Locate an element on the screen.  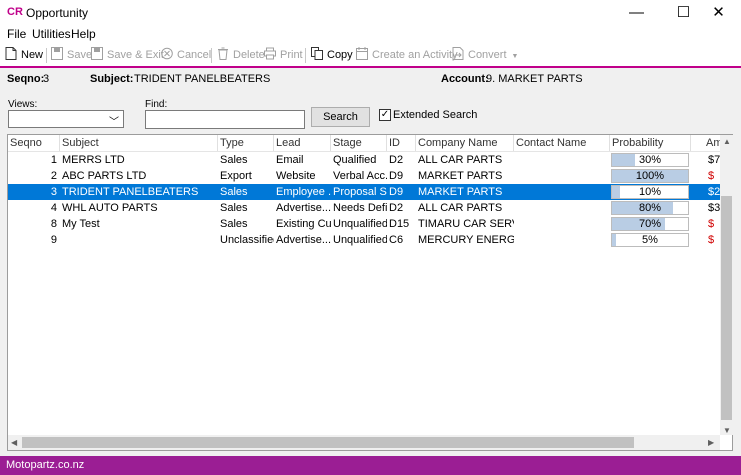
scroll-up-arrow-icon: ▲ is located at coordinates (727, 141).